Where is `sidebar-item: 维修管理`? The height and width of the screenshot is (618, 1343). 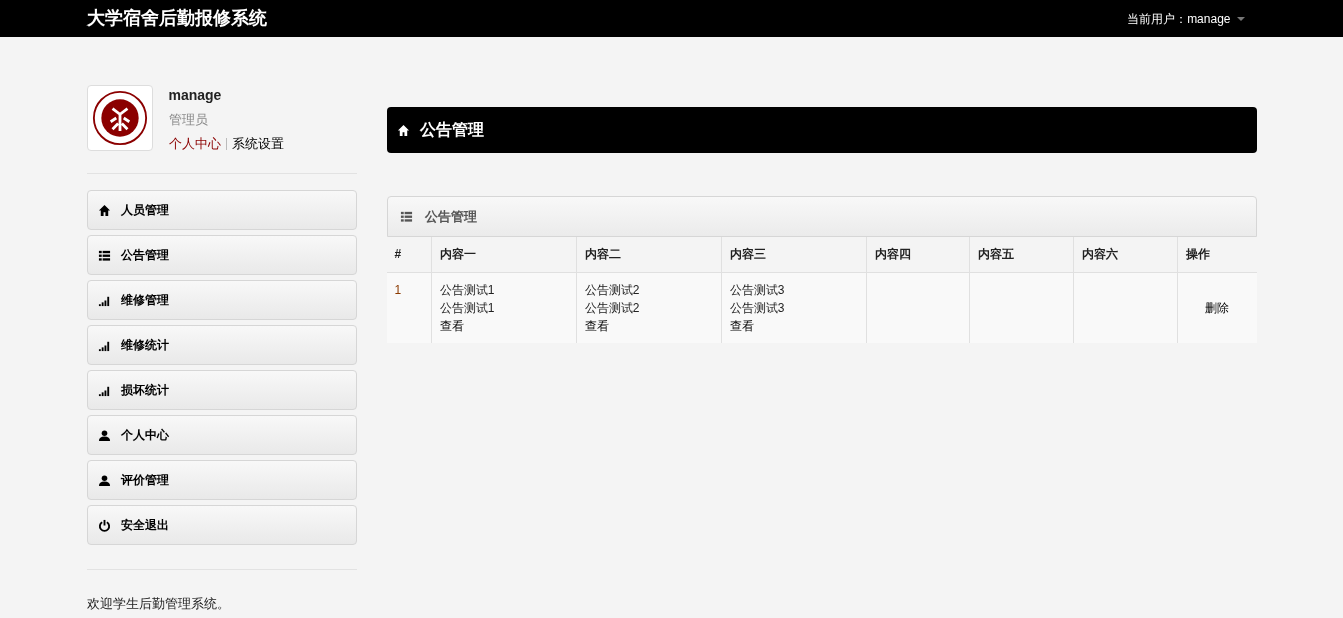
sidebar-item: 维修管理 is located at coordinates (221, 300).